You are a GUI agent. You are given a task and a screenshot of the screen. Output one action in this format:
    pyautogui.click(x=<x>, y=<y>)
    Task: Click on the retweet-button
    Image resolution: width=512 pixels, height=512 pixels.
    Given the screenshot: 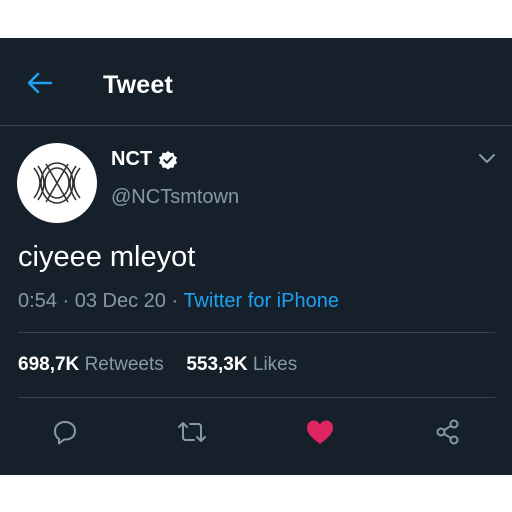 What is the action you would take?
    pyautogui.click(x=192, y=432)
    